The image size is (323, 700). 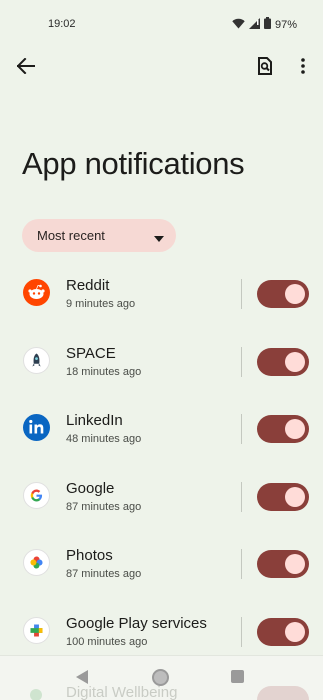 I want to click on app-last-notified: 9 minutes ago, so click(x=101, y=304).